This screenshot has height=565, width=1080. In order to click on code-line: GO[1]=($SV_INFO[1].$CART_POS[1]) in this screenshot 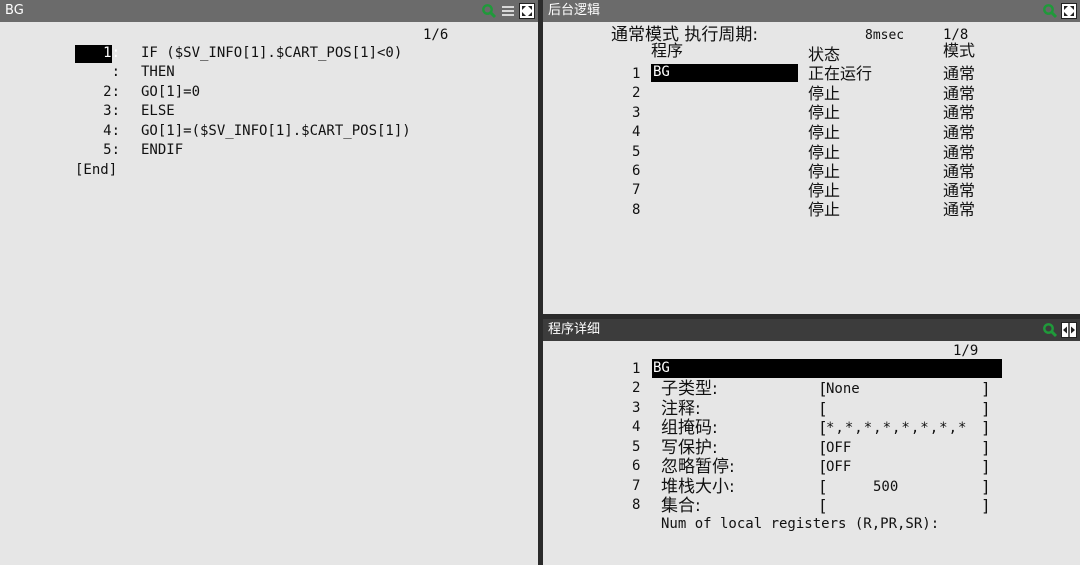, I will do `click(276, 132)`.